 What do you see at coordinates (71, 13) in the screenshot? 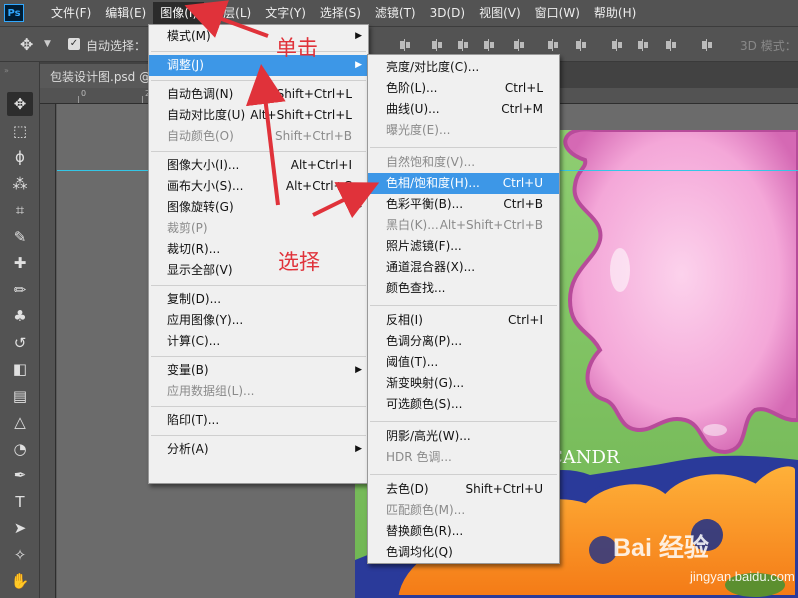
I see `menu-0: 文件(F)` at bounding box center [71, 13].